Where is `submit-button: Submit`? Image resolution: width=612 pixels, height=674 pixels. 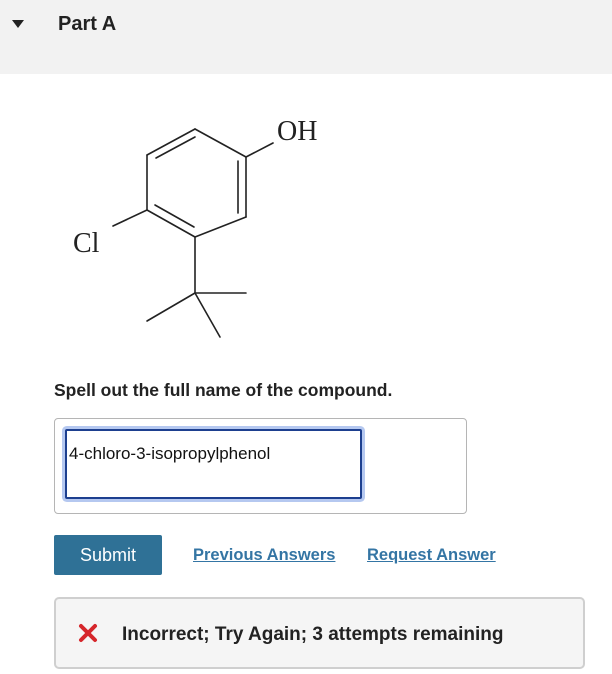
submit-button: Submit is located at coordinates (108, 555).